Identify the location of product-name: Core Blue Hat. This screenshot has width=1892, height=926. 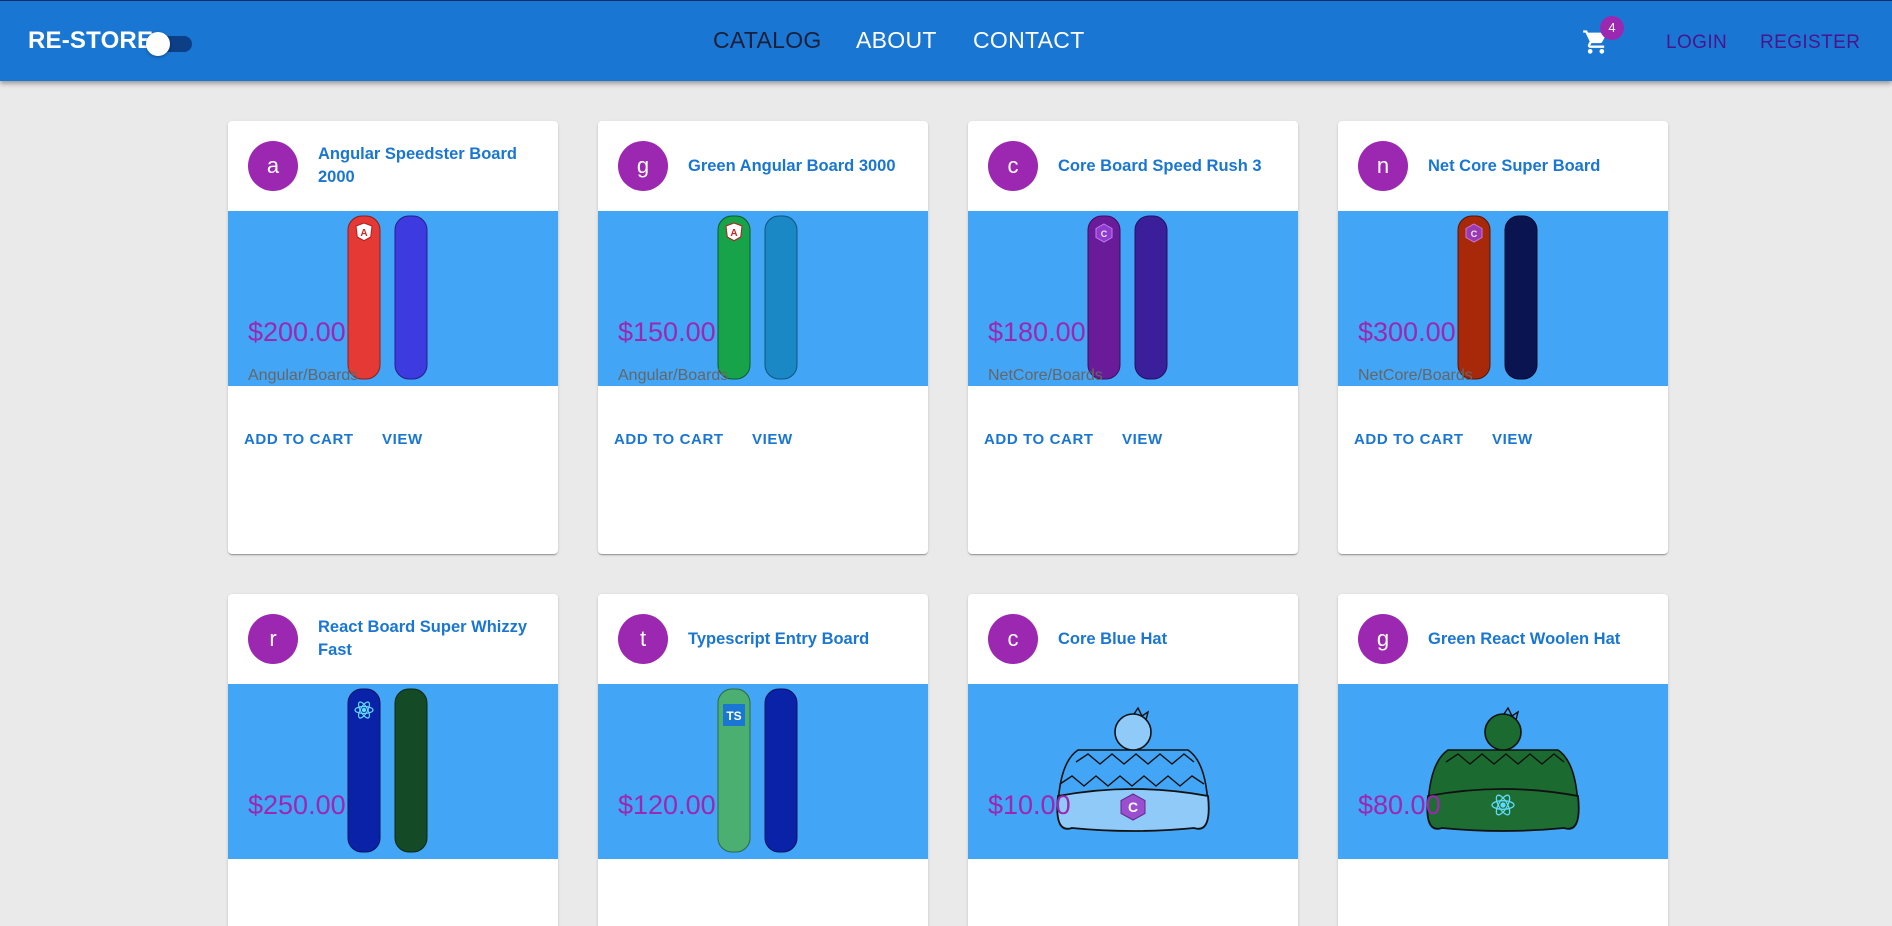
(1113, 638).